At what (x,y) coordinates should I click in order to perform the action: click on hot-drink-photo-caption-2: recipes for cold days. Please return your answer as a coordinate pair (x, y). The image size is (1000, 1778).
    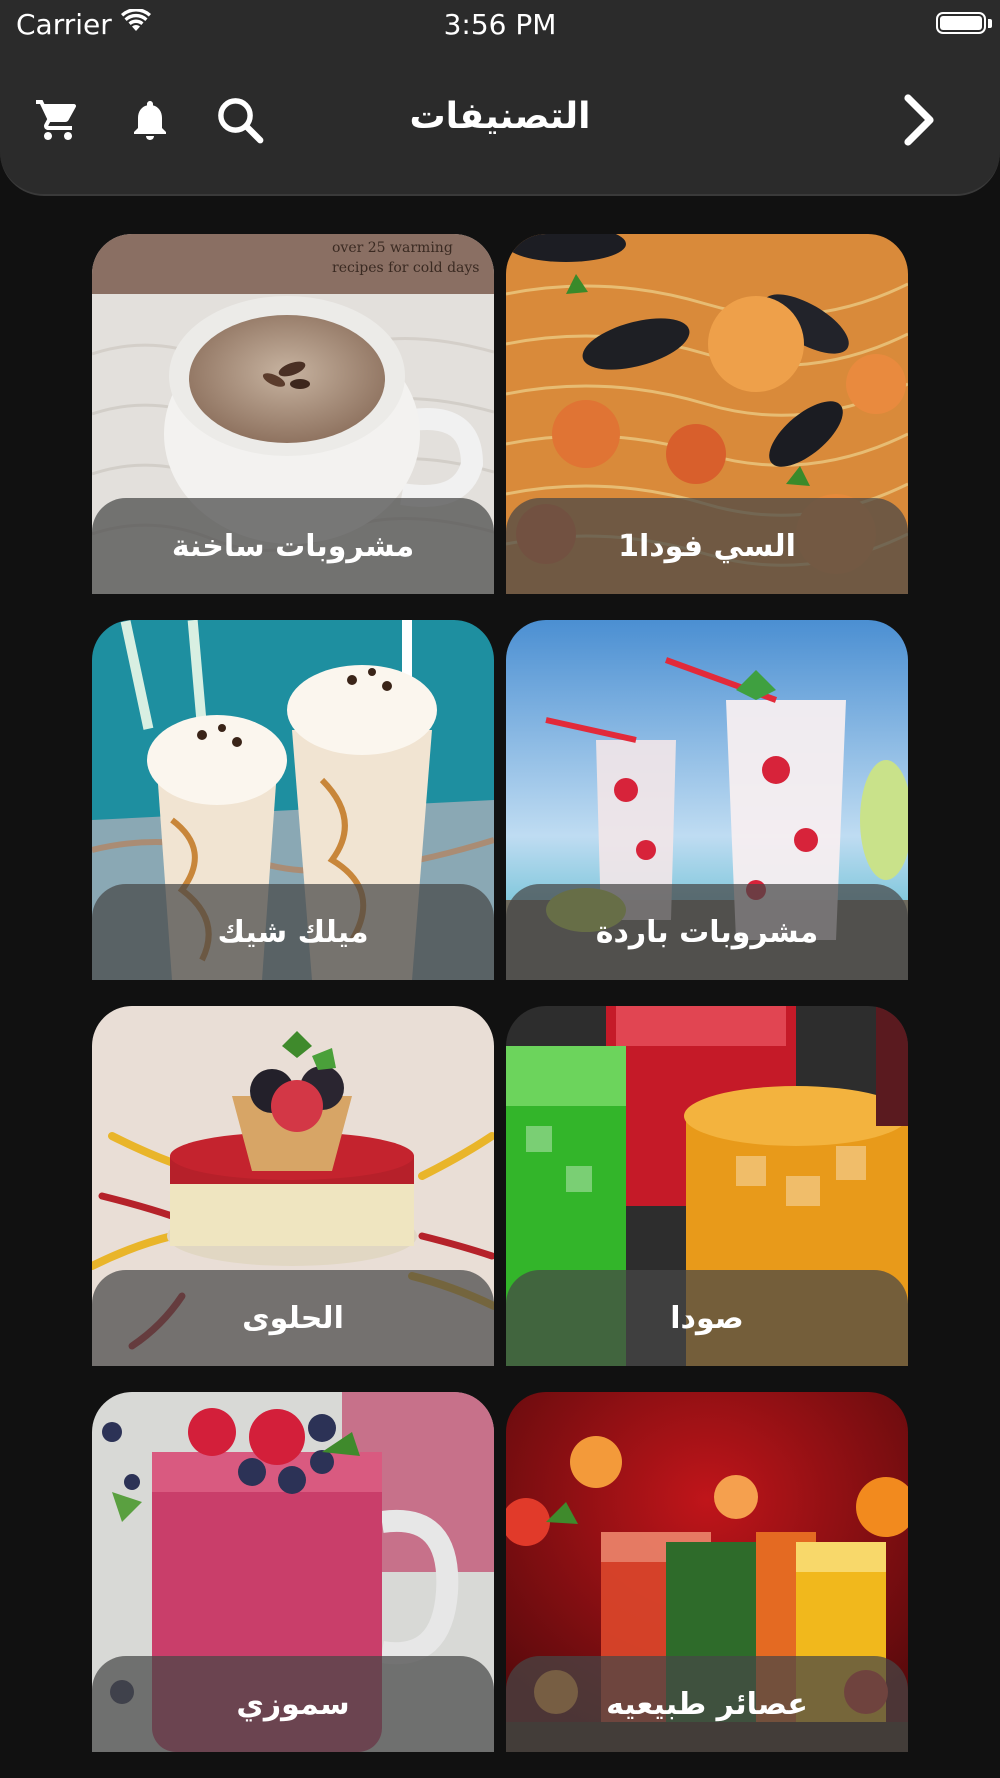
    Looking at the image, I should click on (406, 268).